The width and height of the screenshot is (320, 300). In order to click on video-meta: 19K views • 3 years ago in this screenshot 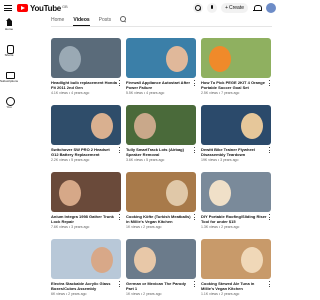, I will do `click(220, 160)`.